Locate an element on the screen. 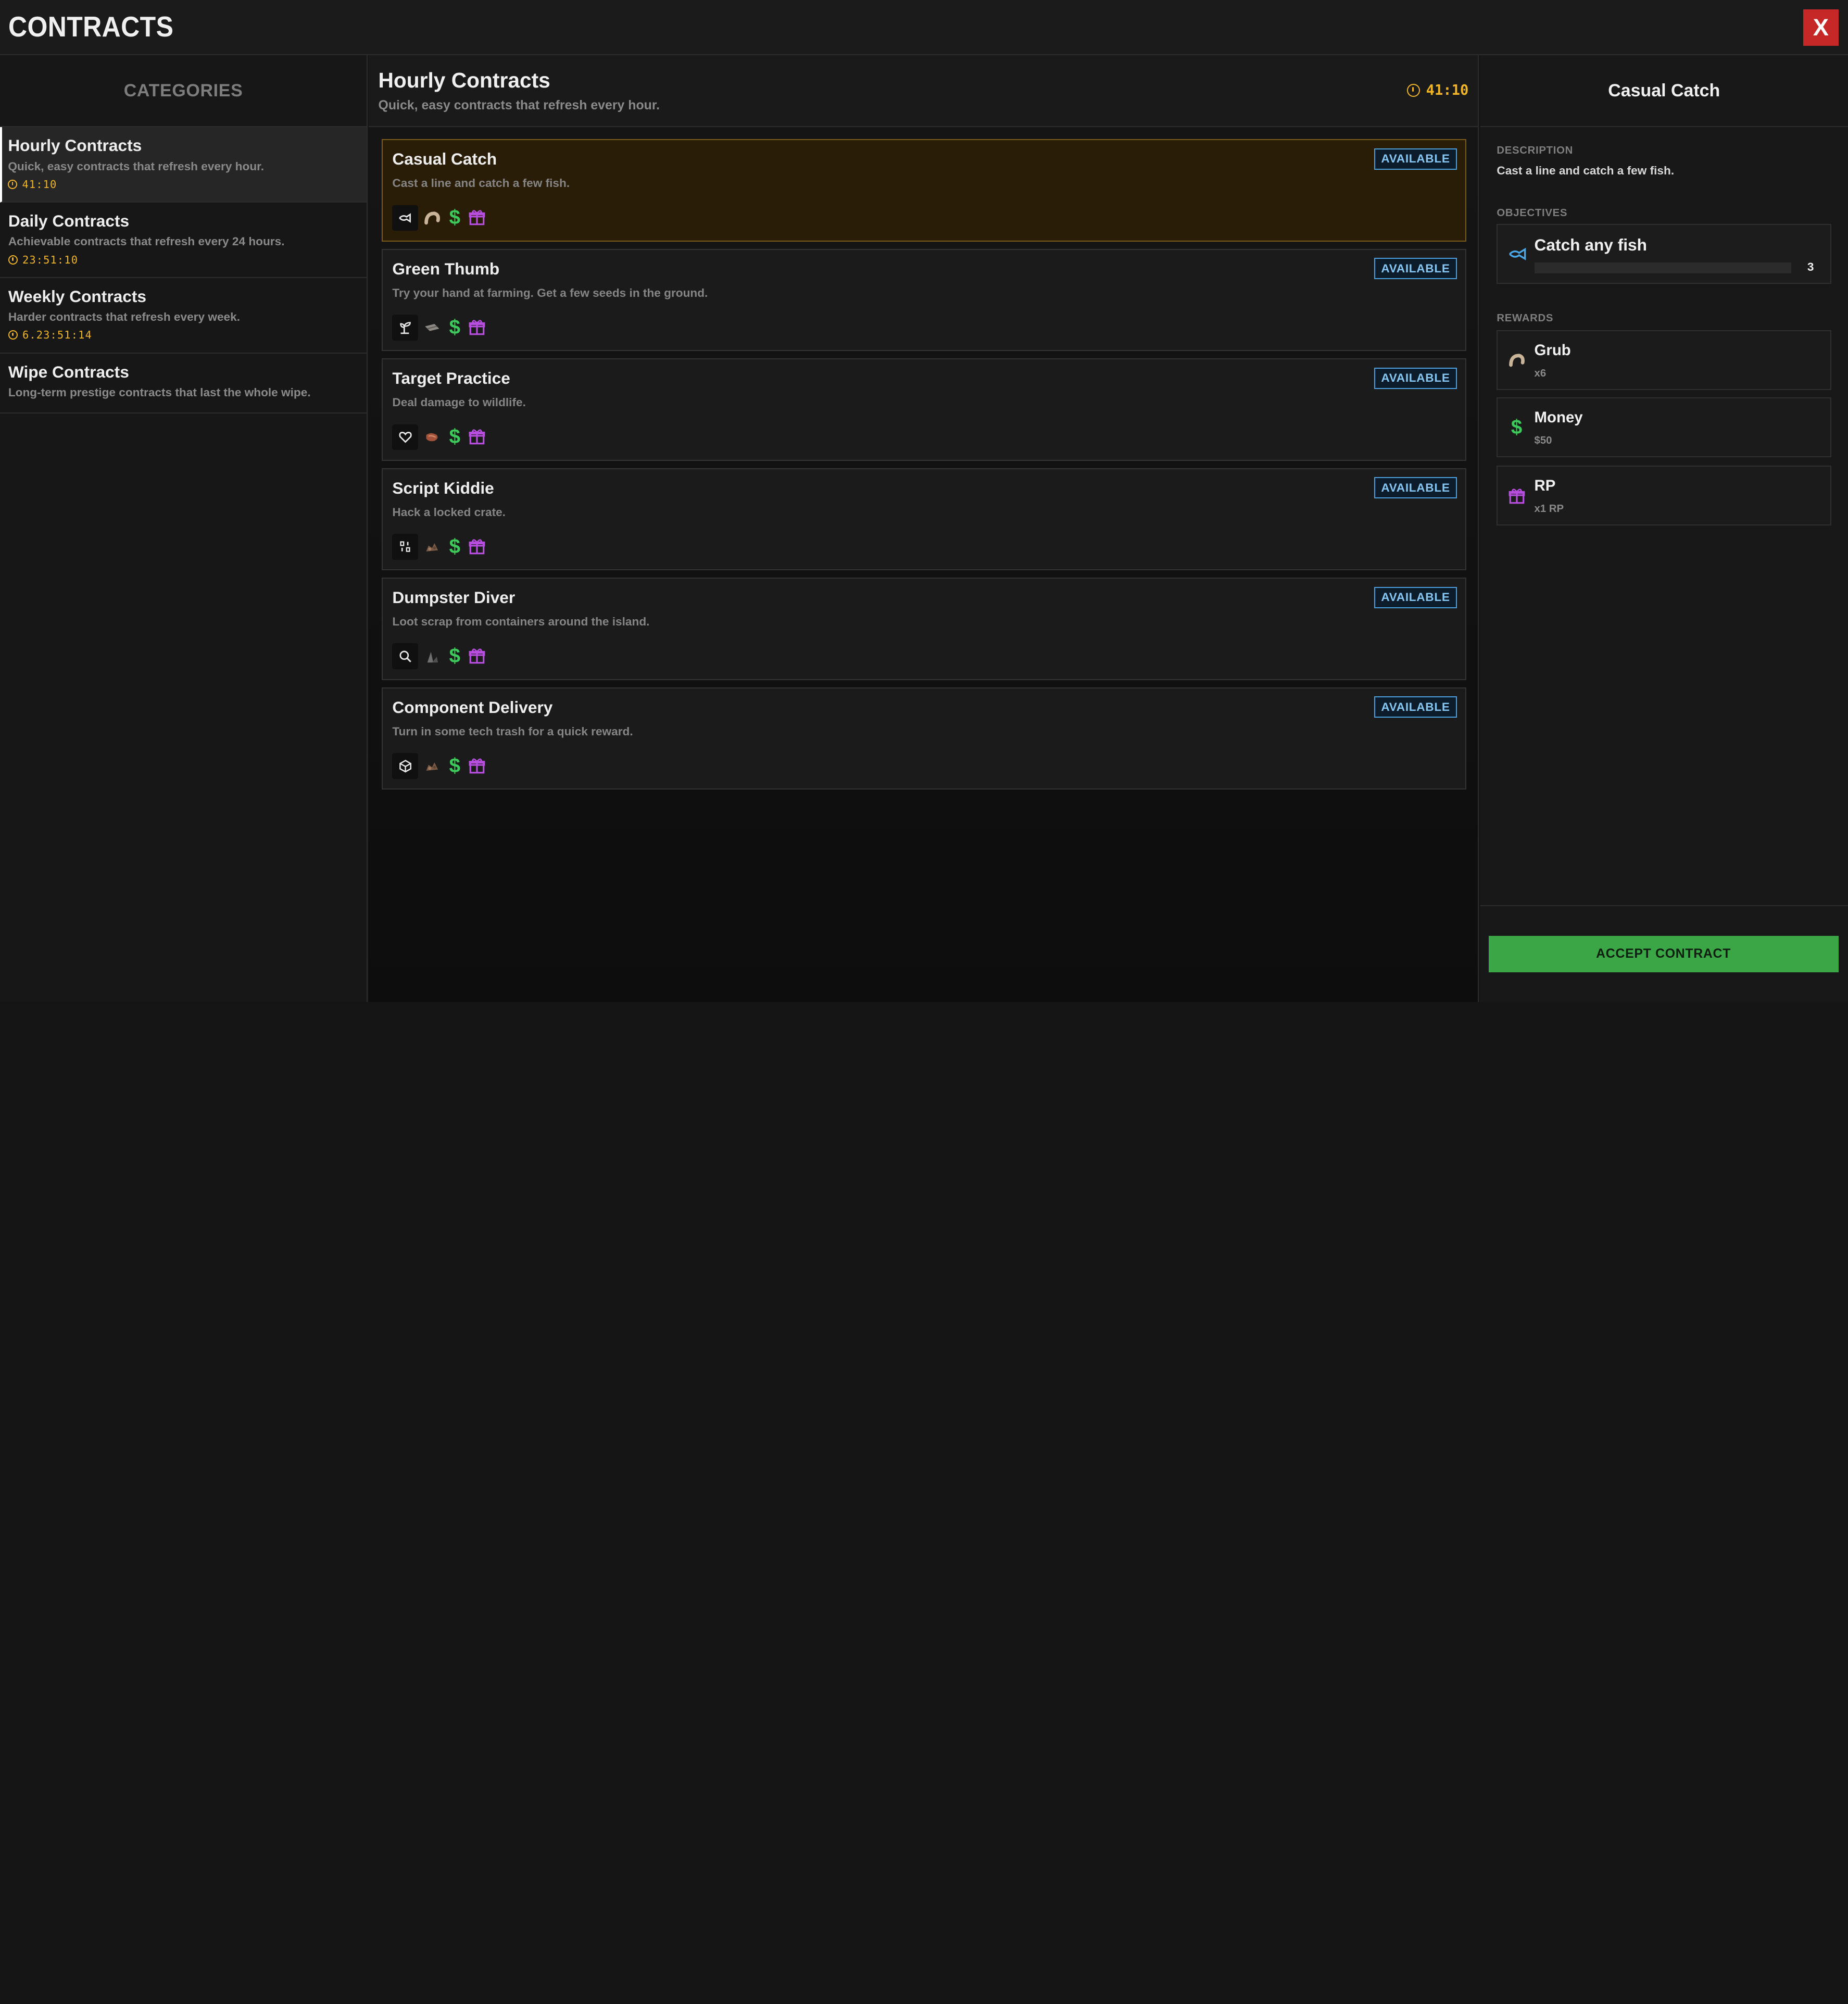  categories-heading: CATEGORIES is located at coordinates (183, 91).